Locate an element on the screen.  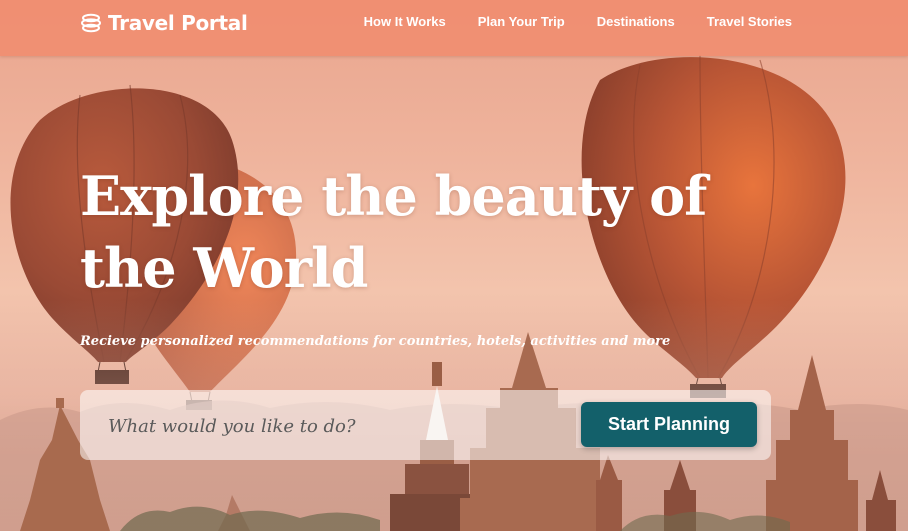
brand-logo: Travel Portal is located at coordinates (164, 23).